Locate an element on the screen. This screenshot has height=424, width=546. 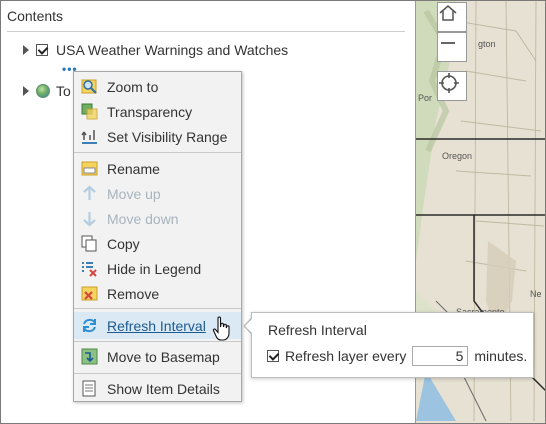
menu-item-show-item-details: Show Item Details is located at coordinates (157, 388).